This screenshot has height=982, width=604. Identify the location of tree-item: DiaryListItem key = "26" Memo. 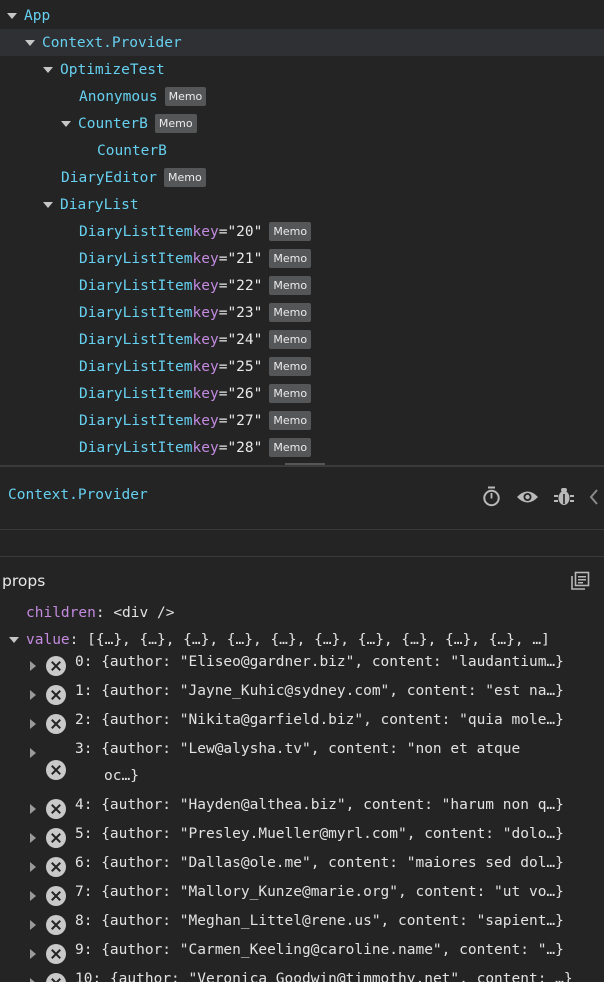
(302, 393).